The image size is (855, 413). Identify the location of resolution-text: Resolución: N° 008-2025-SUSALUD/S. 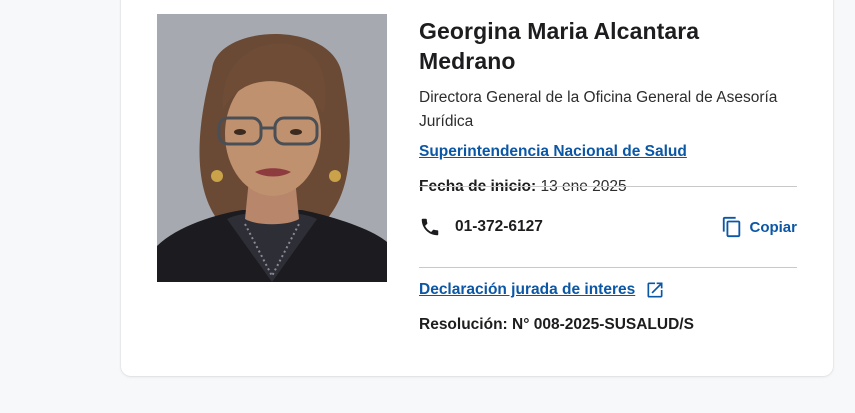
(556, 324).